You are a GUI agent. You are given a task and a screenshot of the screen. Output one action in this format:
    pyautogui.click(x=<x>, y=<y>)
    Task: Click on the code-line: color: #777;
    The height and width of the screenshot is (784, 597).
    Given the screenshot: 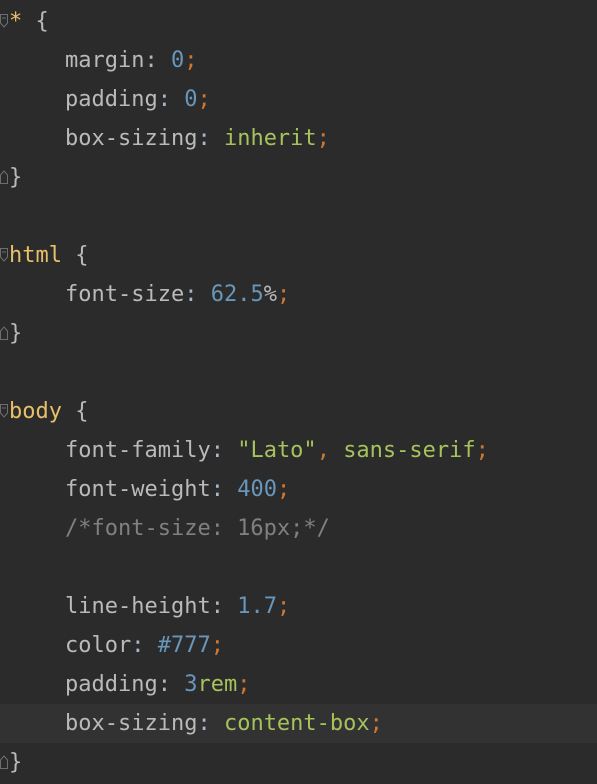 What is the action you would take?
    pyautogui.click(x=298, y=645)
    